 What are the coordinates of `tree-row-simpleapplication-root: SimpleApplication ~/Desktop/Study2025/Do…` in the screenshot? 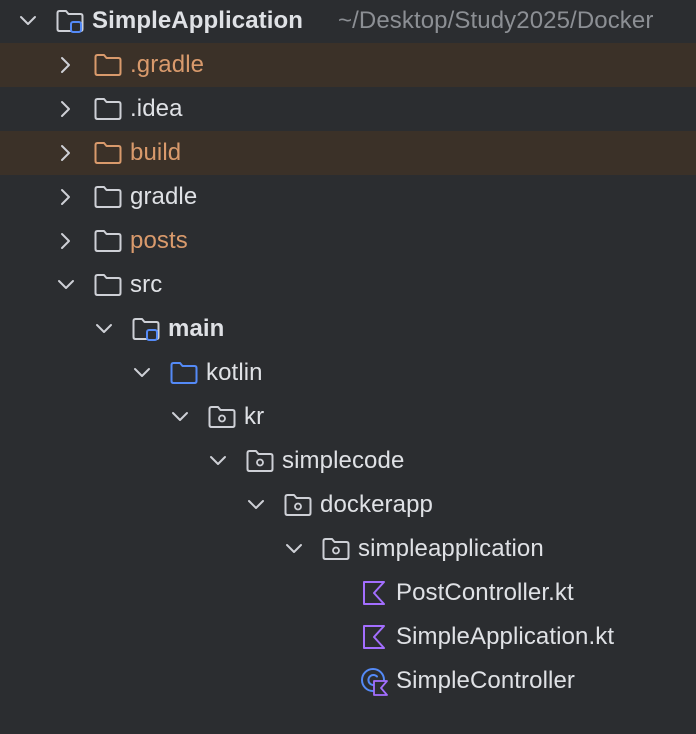 It's located at (348, 21).